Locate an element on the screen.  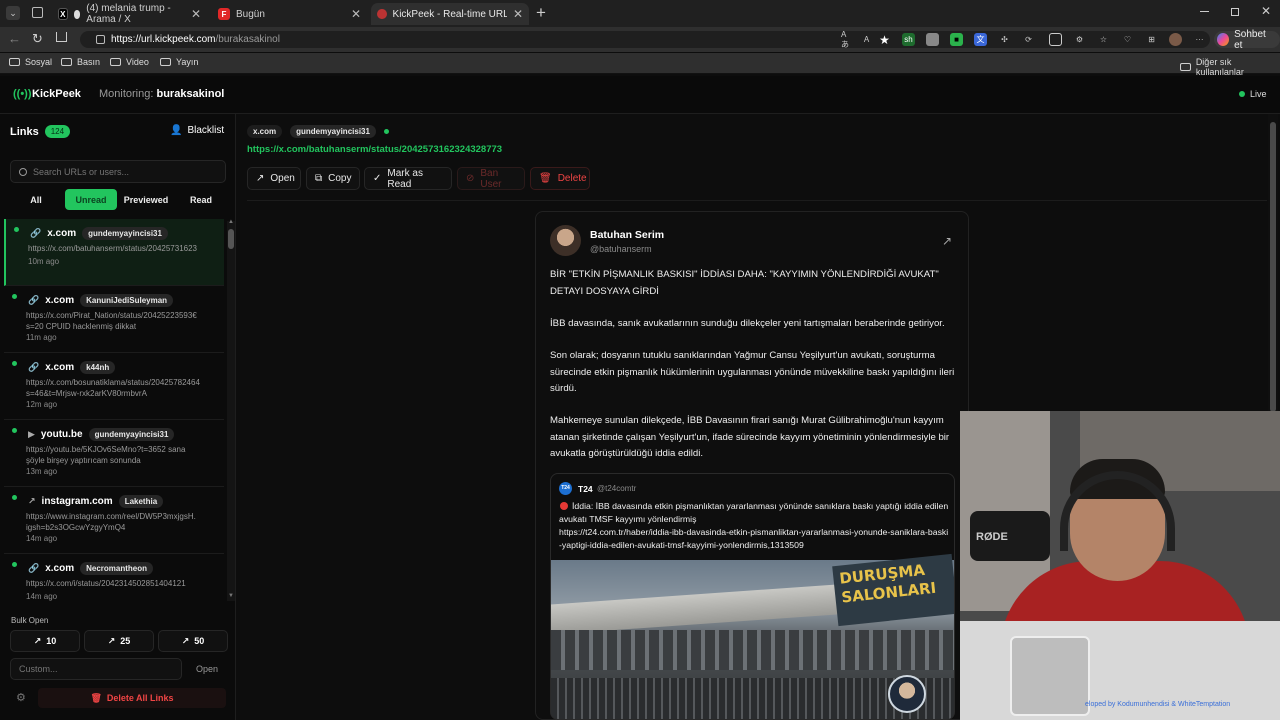
mark-as-read-button: ✓ Mark as Read is located at coordinates (408, 178).